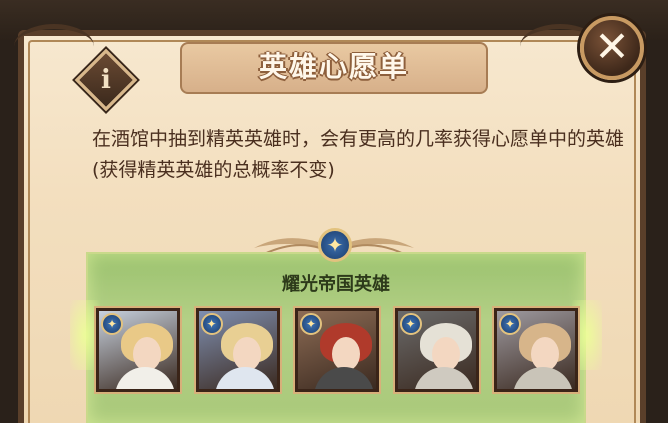  Describe the element at coordinates (336, 284) in the screenshot. I see `faction-label: 耀光帝国英雄` at that location.